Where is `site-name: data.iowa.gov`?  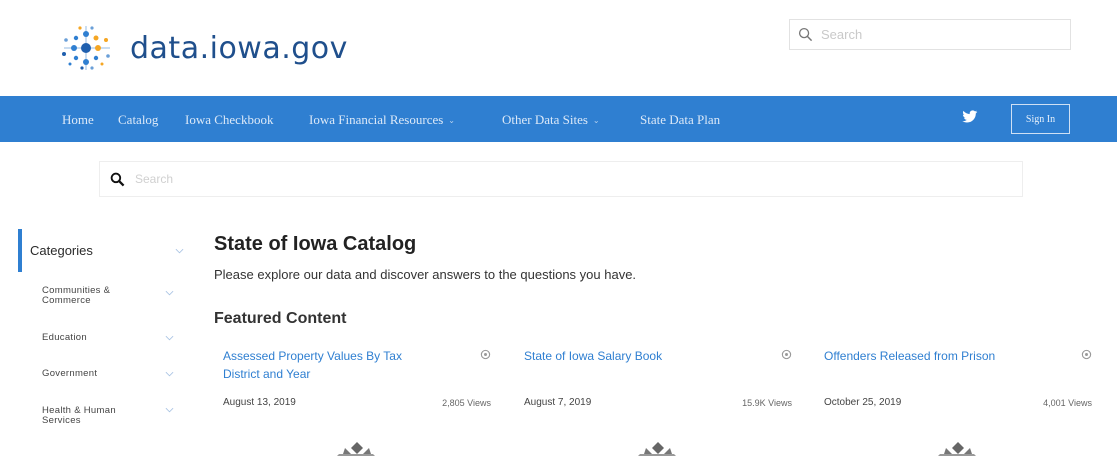
site-name: data.iowa.gov is located at coordinates (239, 48).